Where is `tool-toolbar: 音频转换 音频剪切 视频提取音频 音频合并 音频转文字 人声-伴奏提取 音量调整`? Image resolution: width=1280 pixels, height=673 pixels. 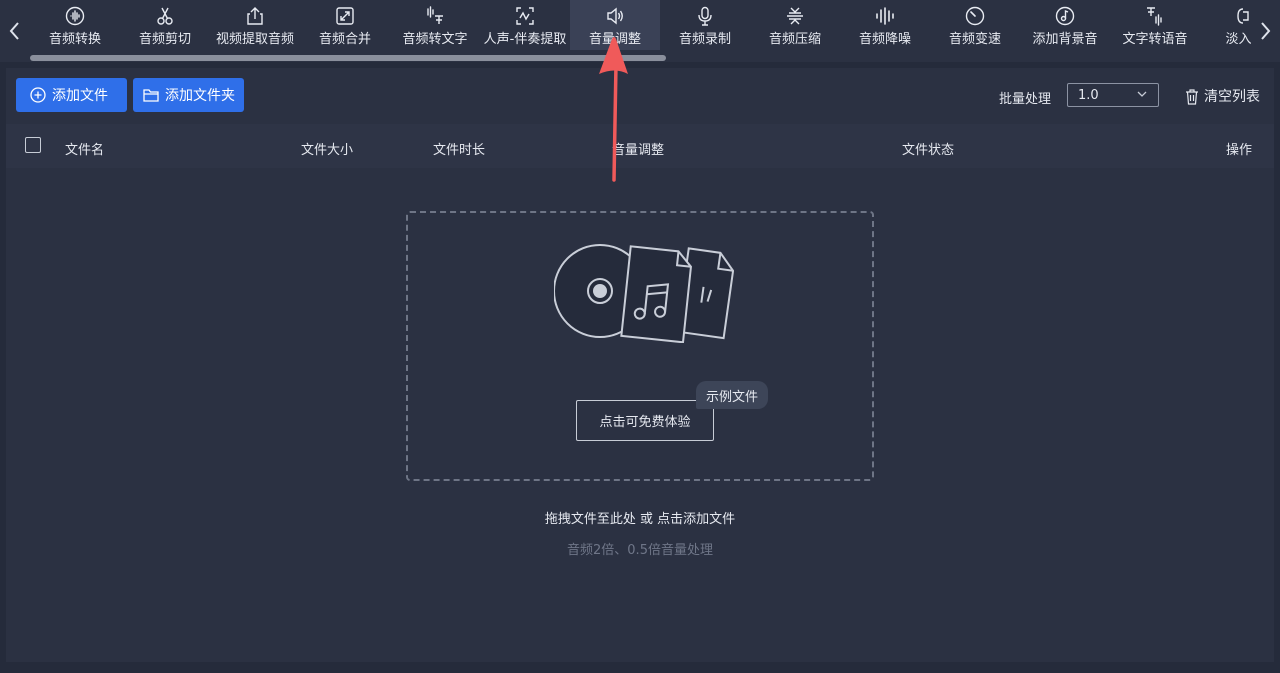 tool-toolbar: 音频转换 音频剪切 视频提取音频 音频合并 音频转文字 人声-伴奏提取 音量调整 is located at coordinates (640, 31).